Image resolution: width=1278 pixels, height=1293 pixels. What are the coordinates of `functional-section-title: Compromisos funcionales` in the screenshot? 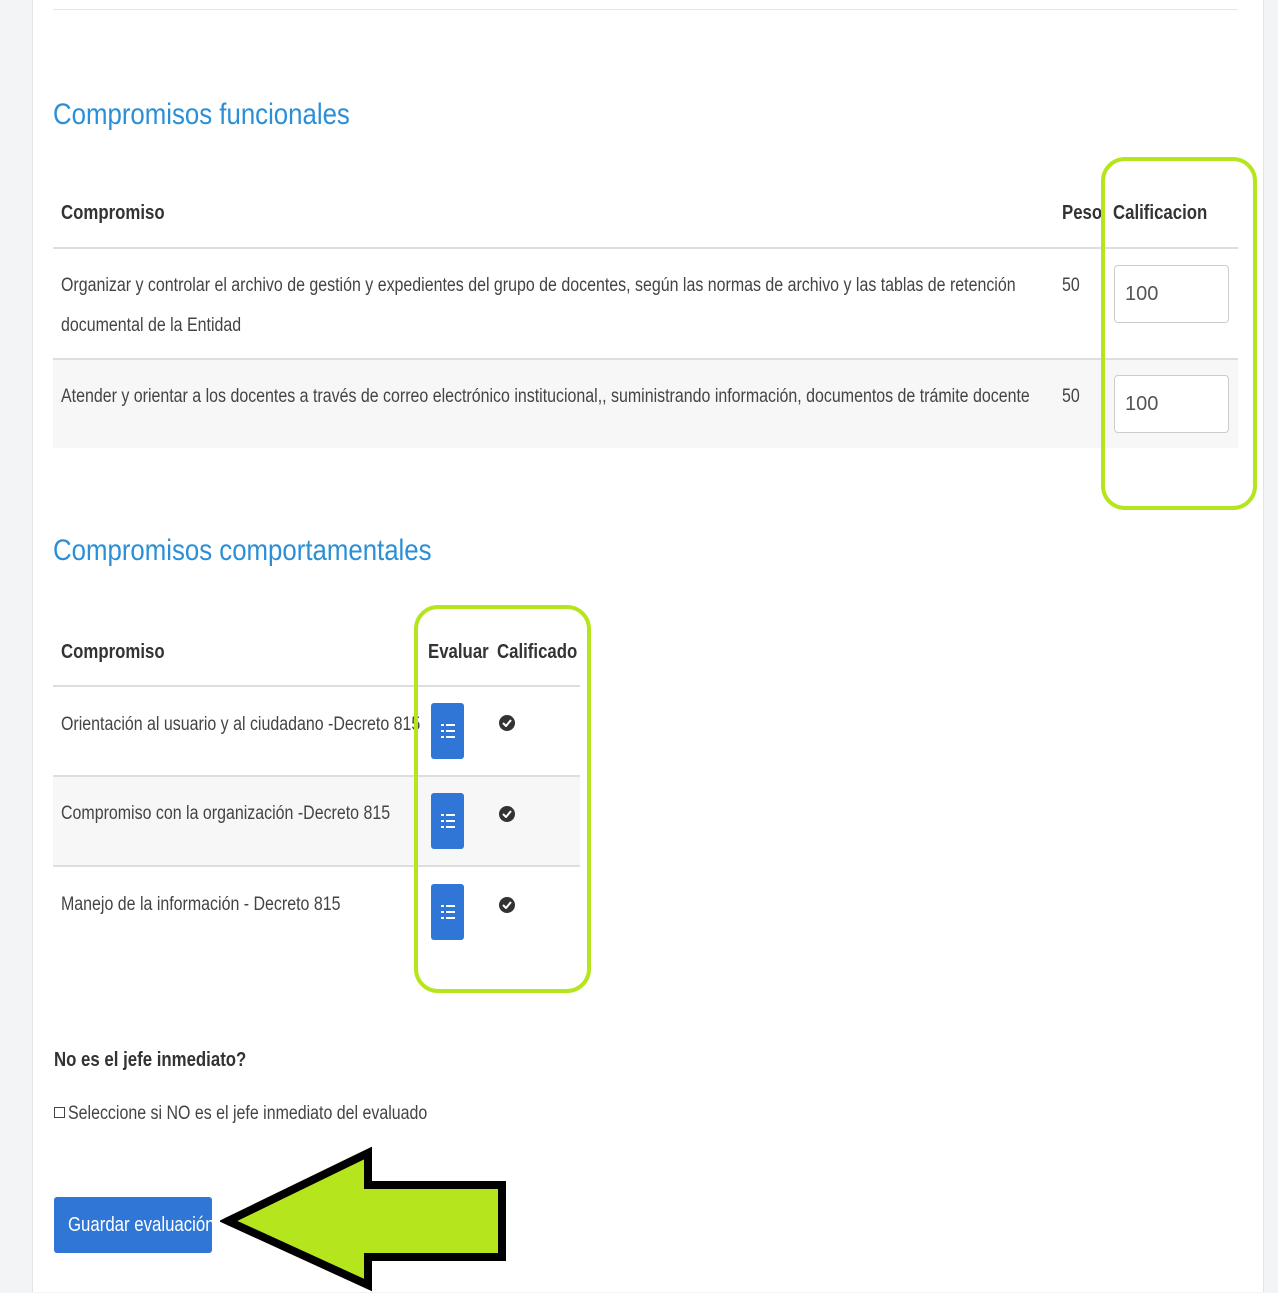 It's located at (201, 114).